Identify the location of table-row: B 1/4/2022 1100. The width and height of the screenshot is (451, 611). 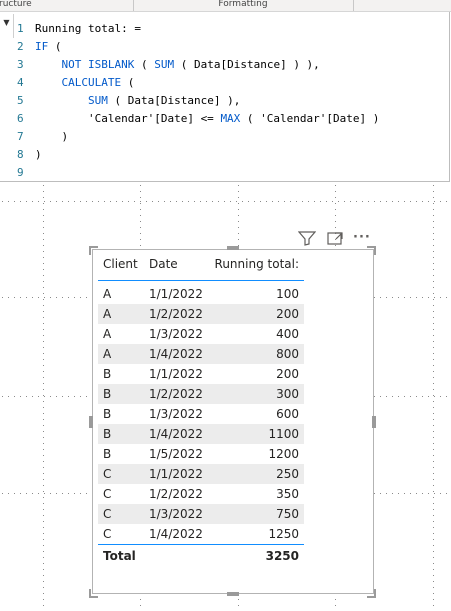
(201, 434).